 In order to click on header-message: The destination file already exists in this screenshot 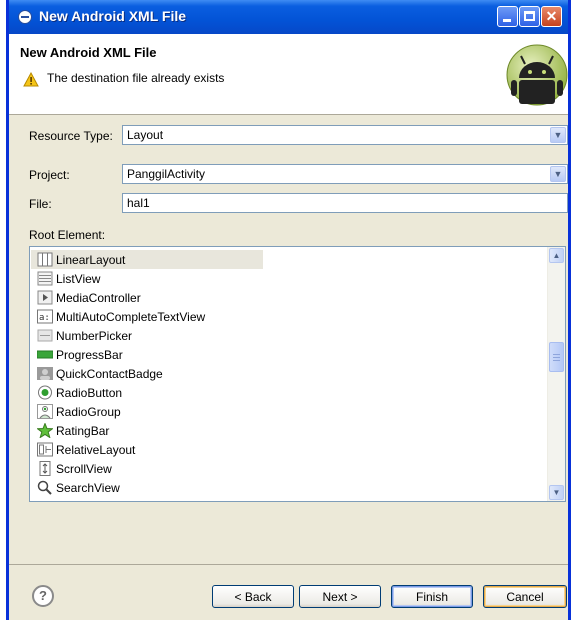, I will do `click(136, 78)`.